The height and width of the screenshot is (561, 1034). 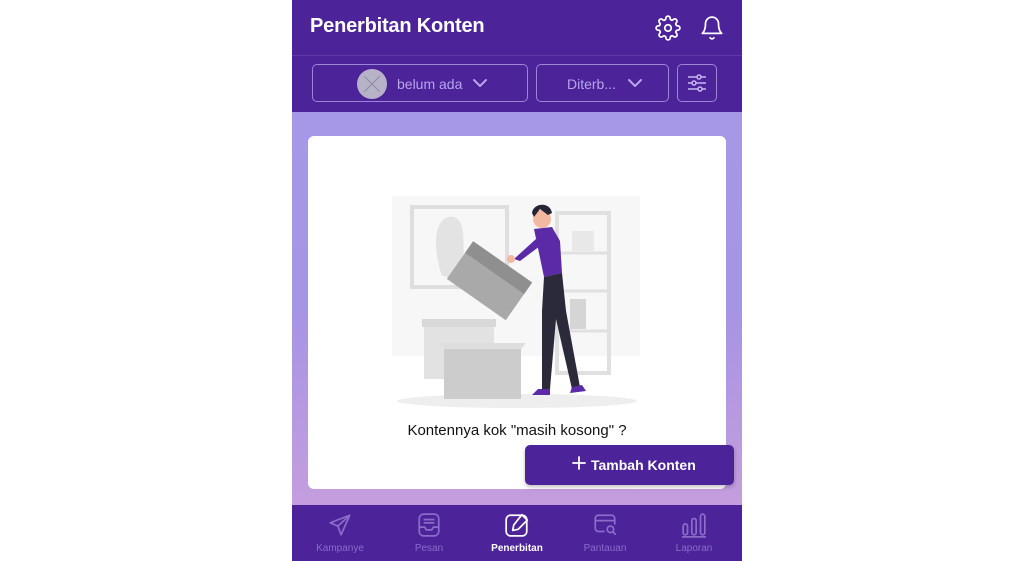 I want to click on bar-chart-icon, so click(x=694, y=525).